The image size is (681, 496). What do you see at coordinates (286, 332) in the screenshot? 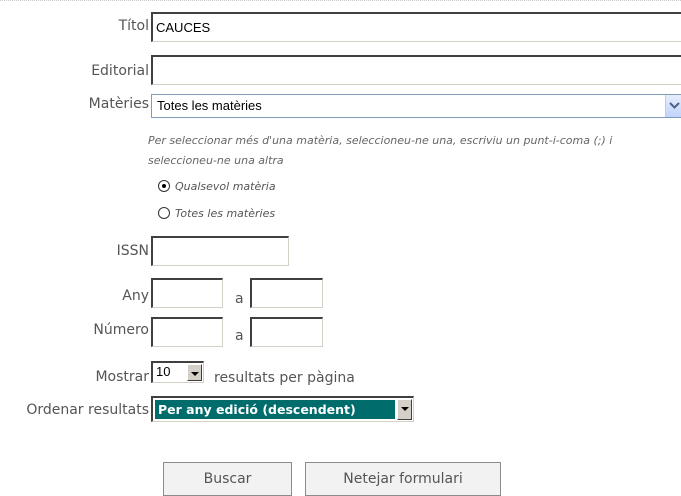
I see `numero-to-input` at bounding box center [286, 332].